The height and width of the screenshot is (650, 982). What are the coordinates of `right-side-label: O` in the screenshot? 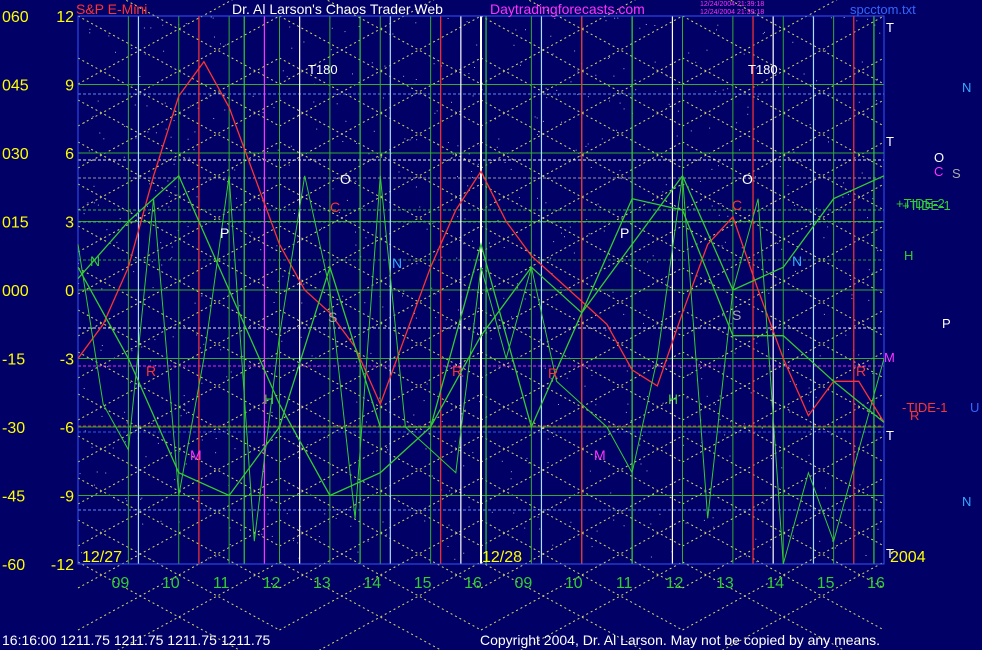 It's located at (939, 157).